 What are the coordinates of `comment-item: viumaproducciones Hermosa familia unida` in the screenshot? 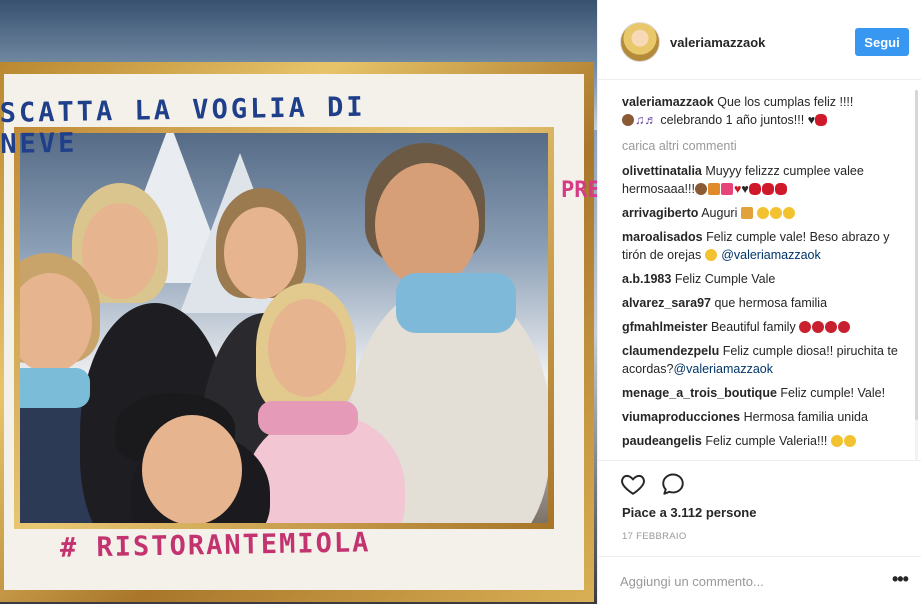 It's located at (767, 417).